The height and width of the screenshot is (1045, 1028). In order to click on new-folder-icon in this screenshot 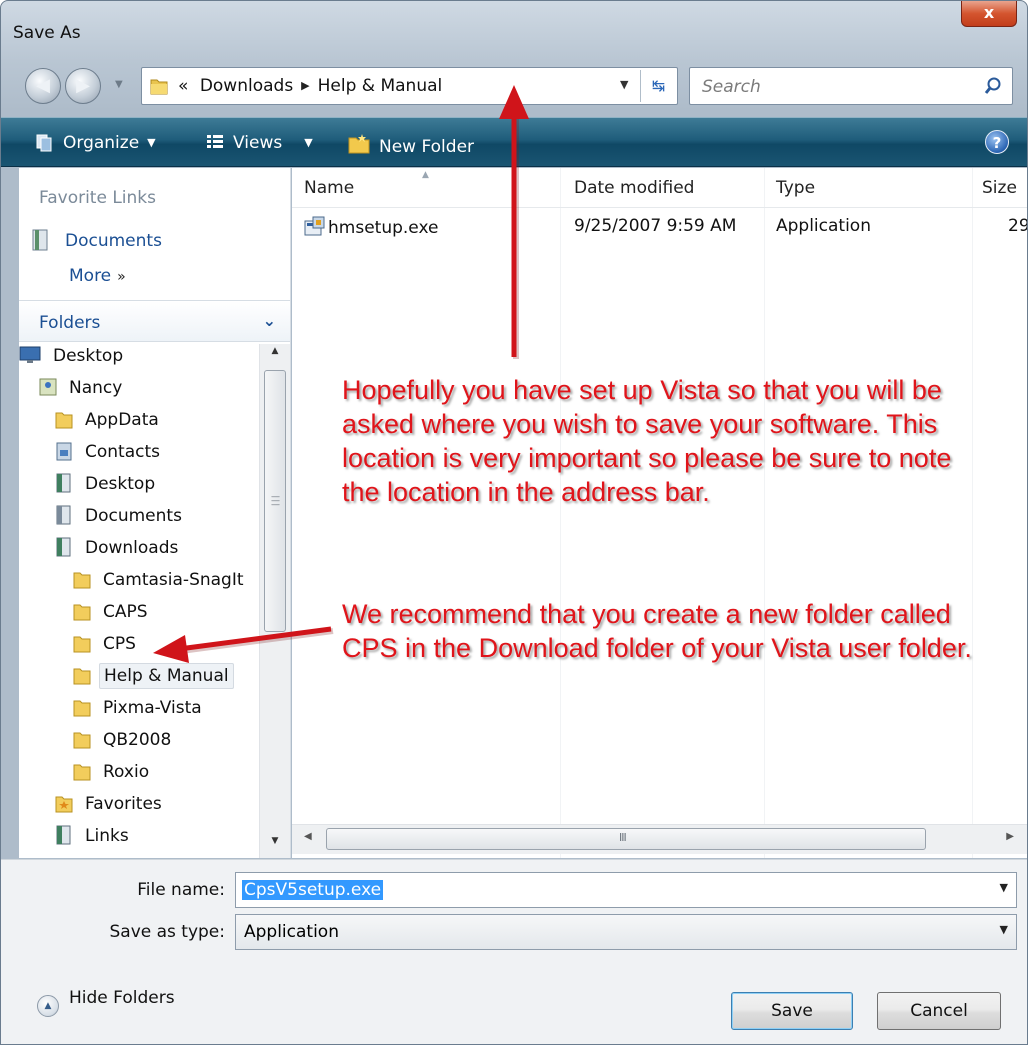, I will do `click(359, 144)`.